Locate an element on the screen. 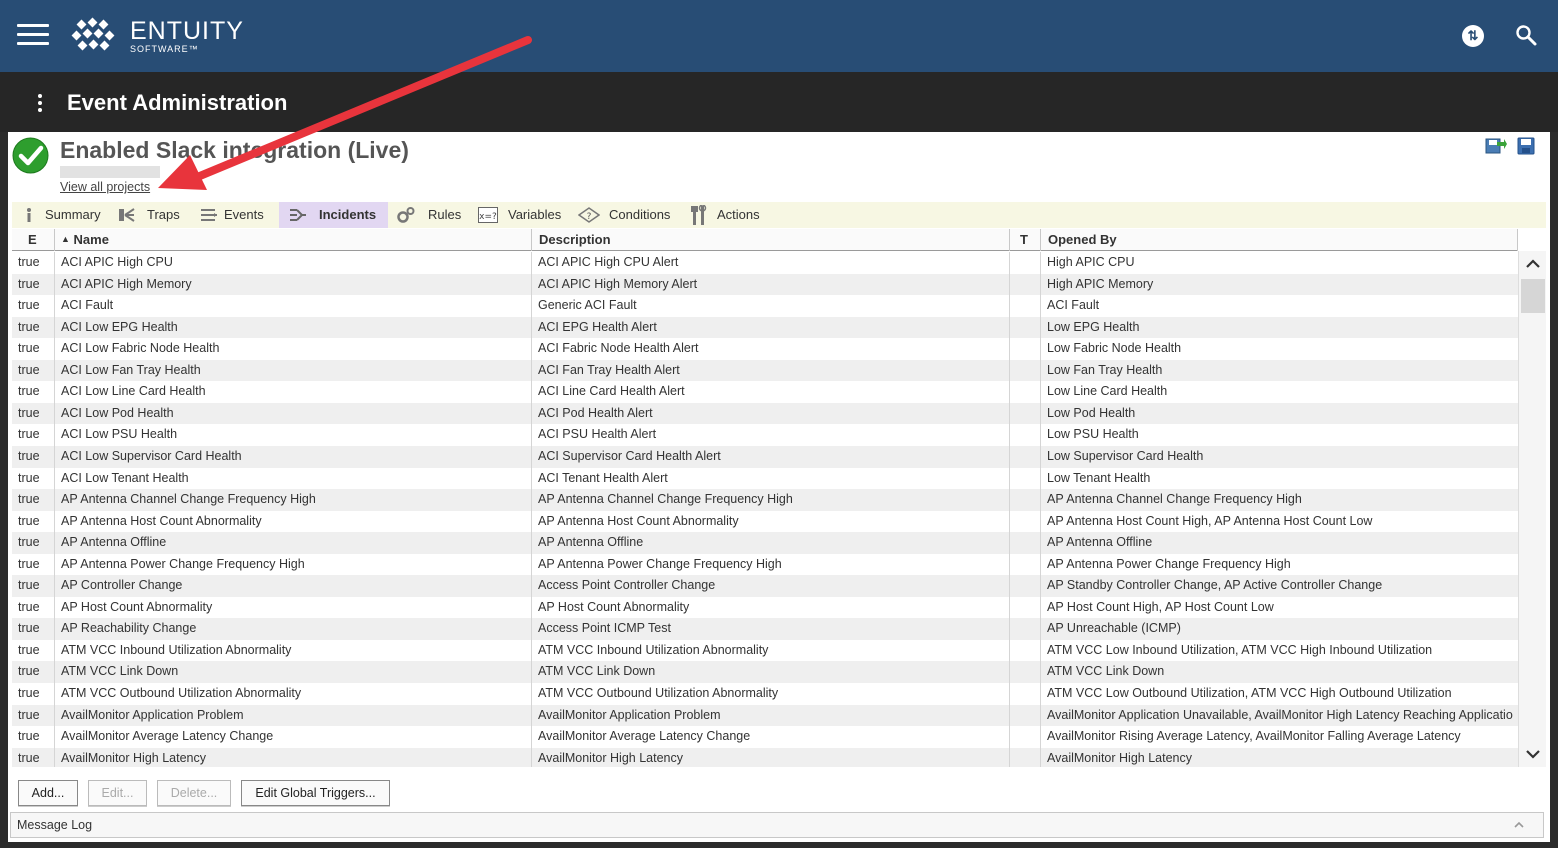 The width and height of the screenshot is (1558, 848). tab-incidents: Incidents is located at coordinates (333, 215).